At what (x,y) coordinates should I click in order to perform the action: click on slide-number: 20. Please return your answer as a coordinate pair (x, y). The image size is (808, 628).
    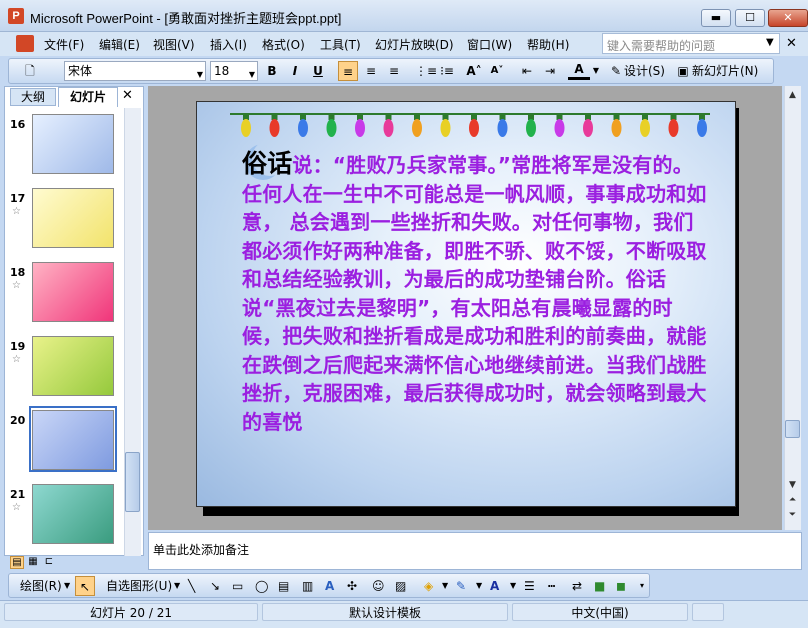
    Looking at the image, I should click on (18, 420).